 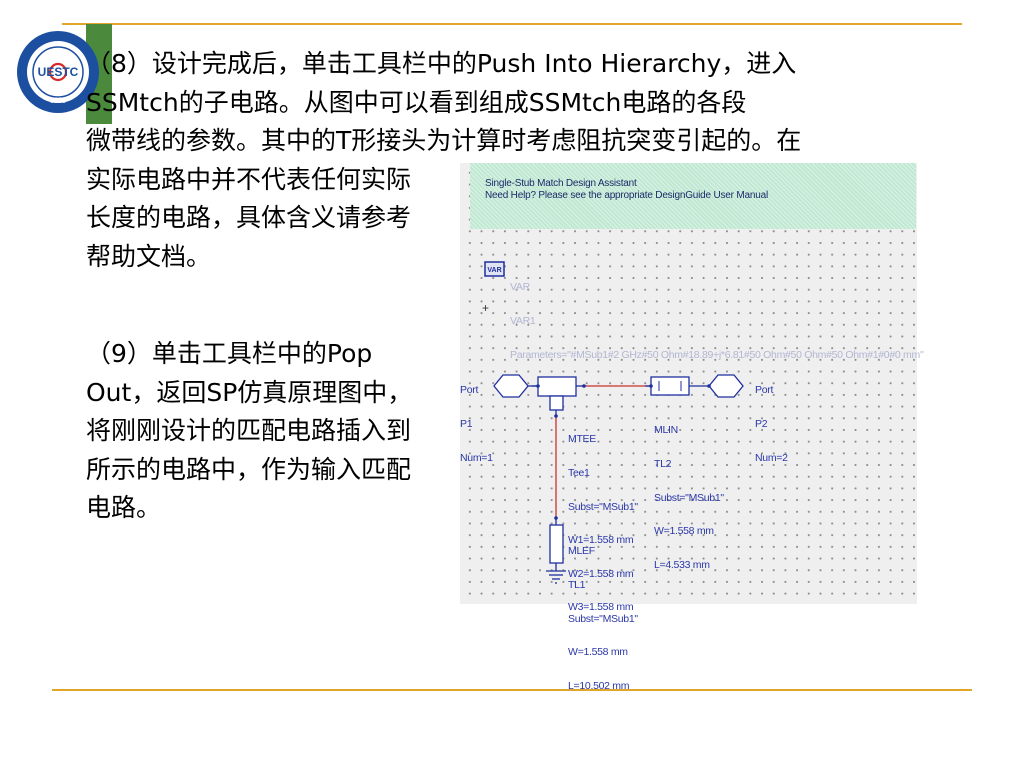 I want to click on var-eqn-icon: VAR, so click(x=494, y=269).